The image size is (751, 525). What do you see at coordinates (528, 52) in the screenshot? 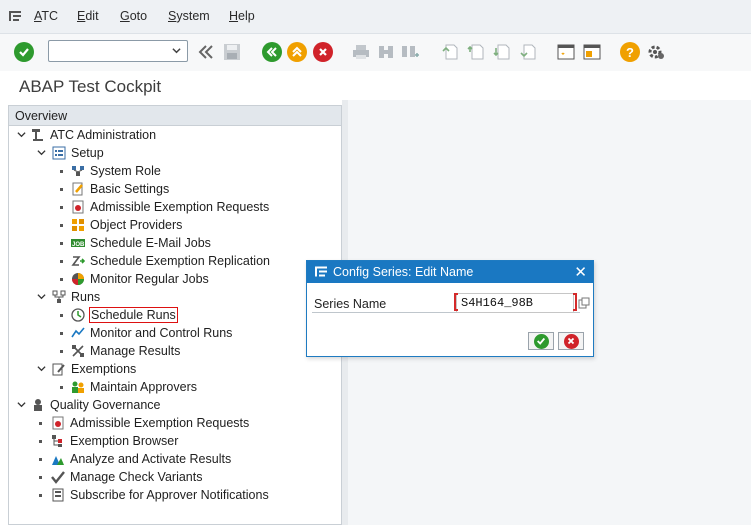
I see `last-page-icon` at bounding box center [528, 52].